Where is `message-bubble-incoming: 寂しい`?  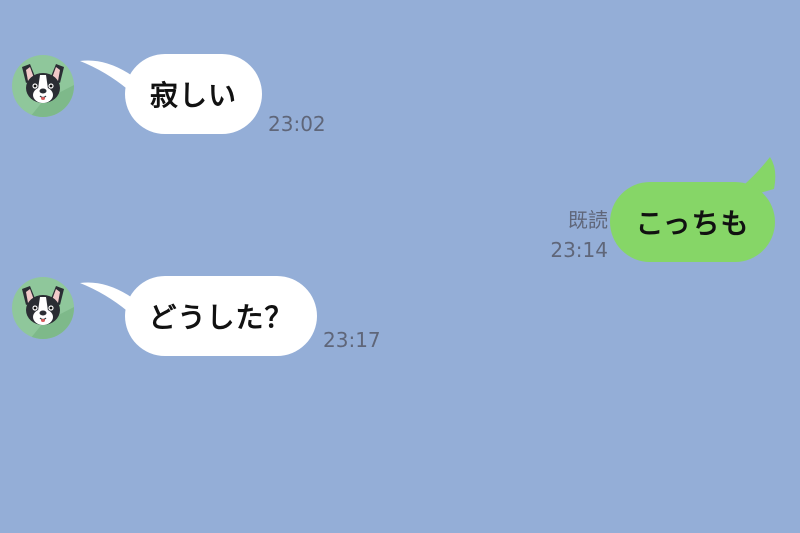
message-bubble-incoming: 寂しい is located at coordinates (193, 94).